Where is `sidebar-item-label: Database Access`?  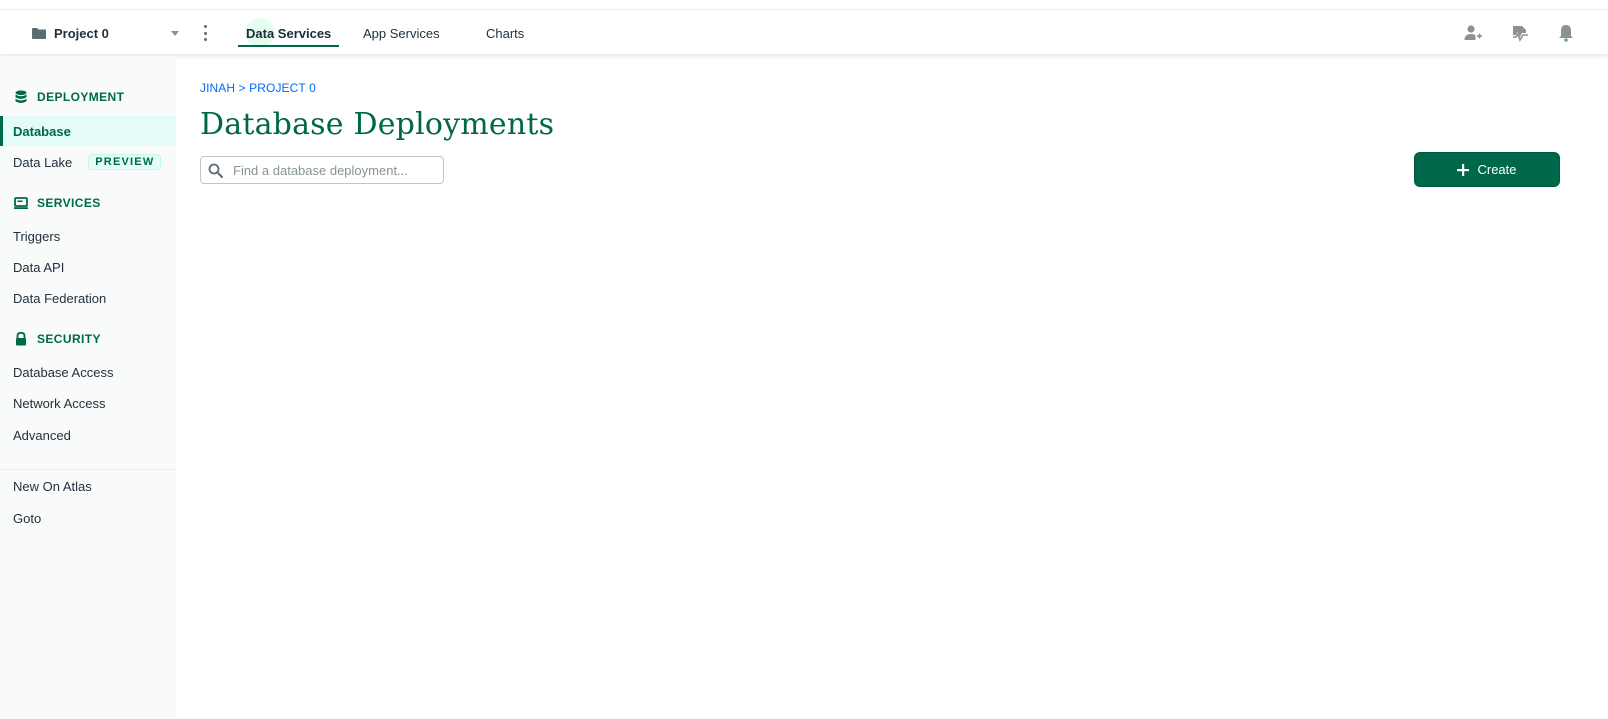 sidebar-item-label: Database Access is located at coordinates (63, 372).